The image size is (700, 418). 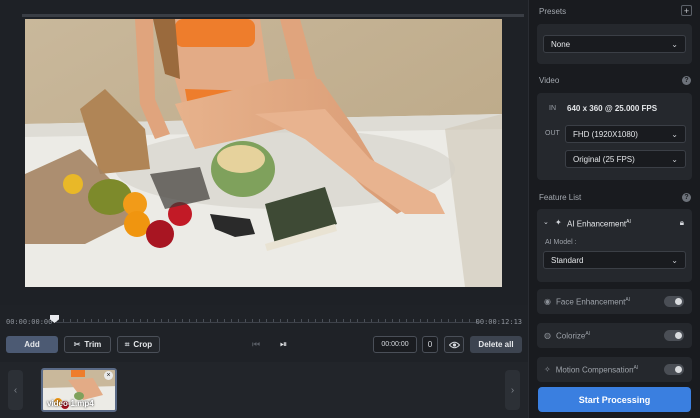 What do you see at coordinates (268, 322) in the screenshot?
I see `timeline-track` at bounding box center [268, 322].